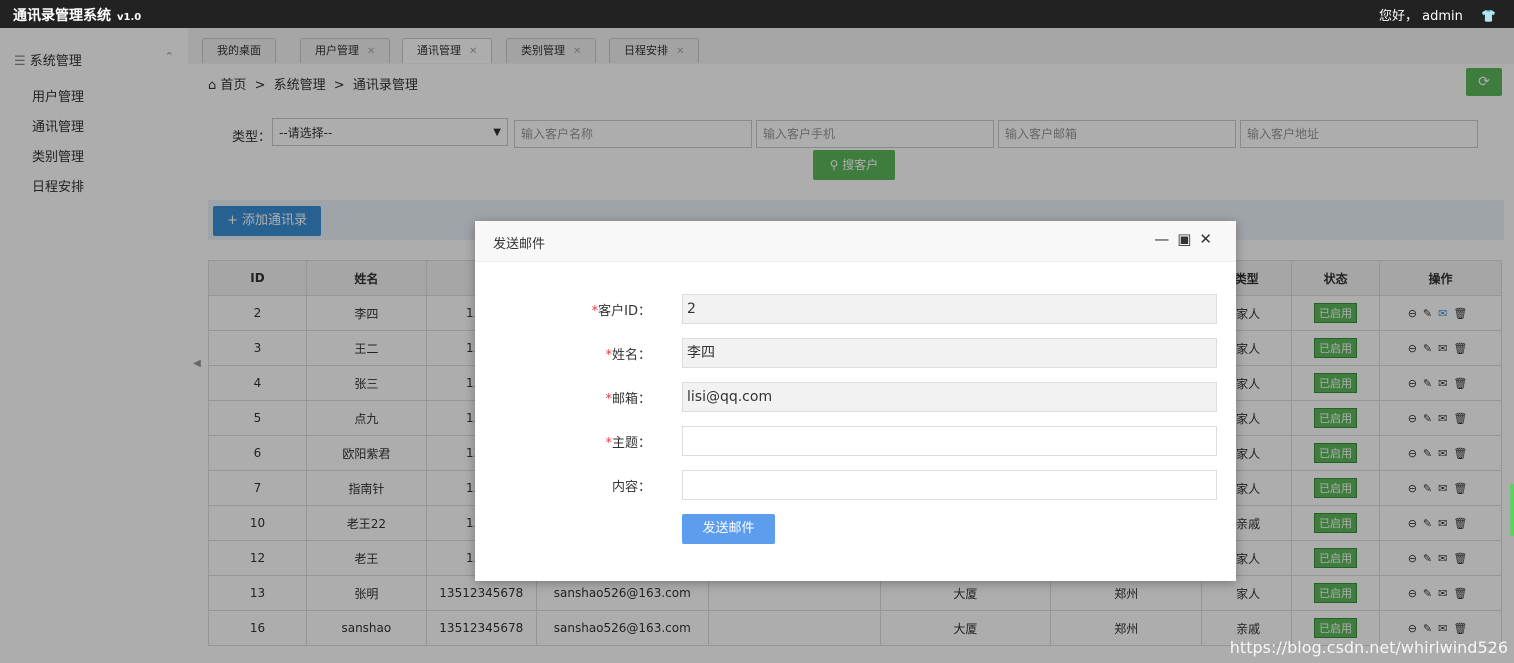 This screenshot has height=663, width=1514. Describe the element at coordinates (1488, 16) in the screenshot. I see `shirt-icon: 👕` at that location.